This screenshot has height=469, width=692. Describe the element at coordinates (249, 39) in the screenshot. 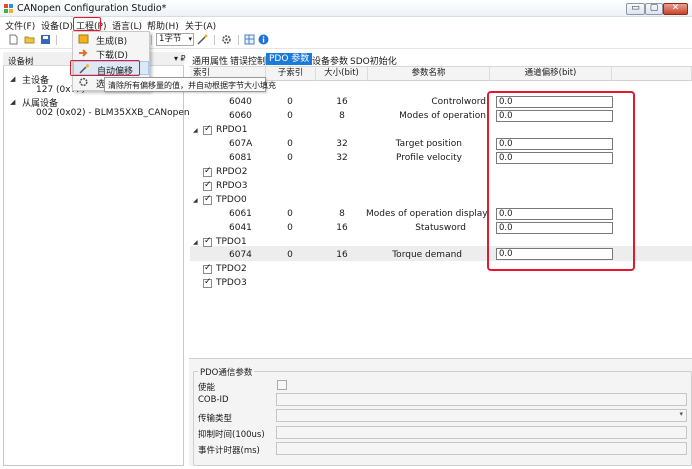

I see `grid-settings-icon` at that location.